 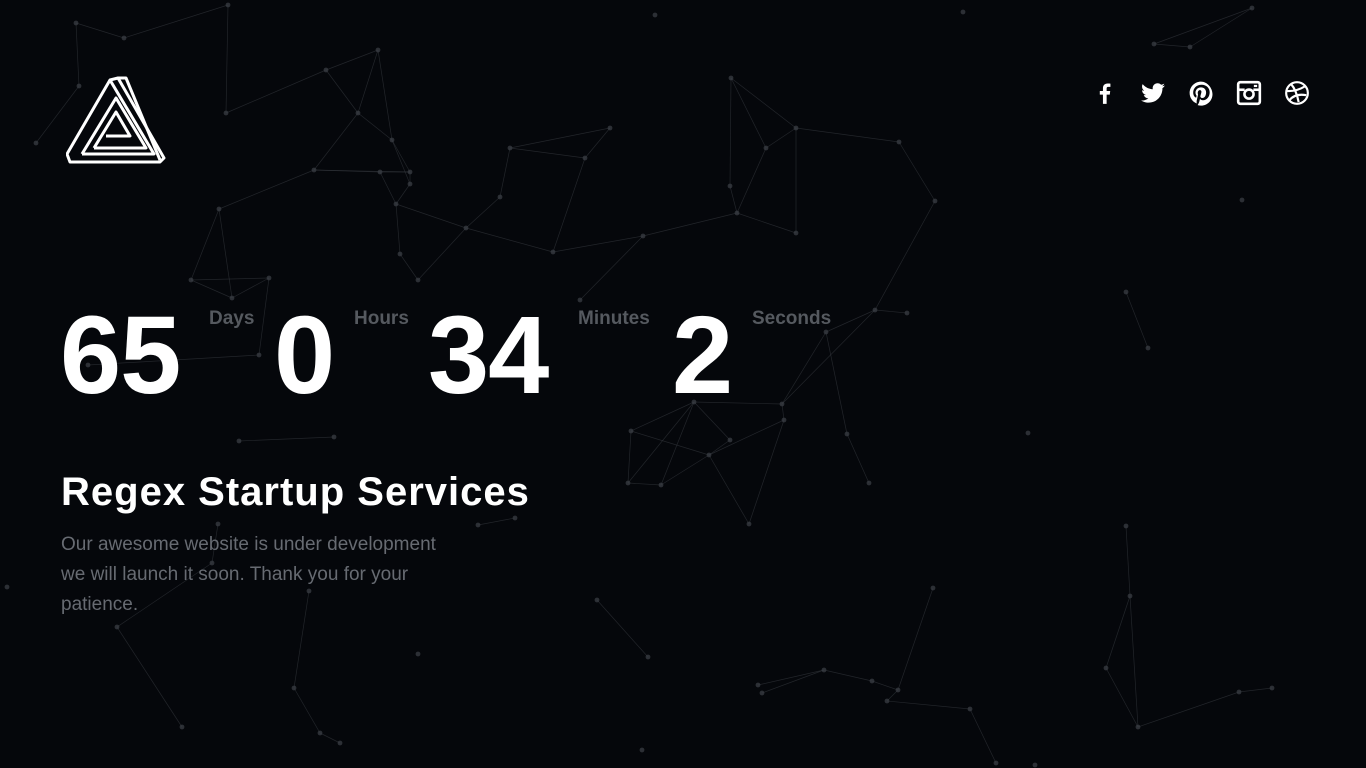 I want to click on social-links, so click(x=1210, y=93).